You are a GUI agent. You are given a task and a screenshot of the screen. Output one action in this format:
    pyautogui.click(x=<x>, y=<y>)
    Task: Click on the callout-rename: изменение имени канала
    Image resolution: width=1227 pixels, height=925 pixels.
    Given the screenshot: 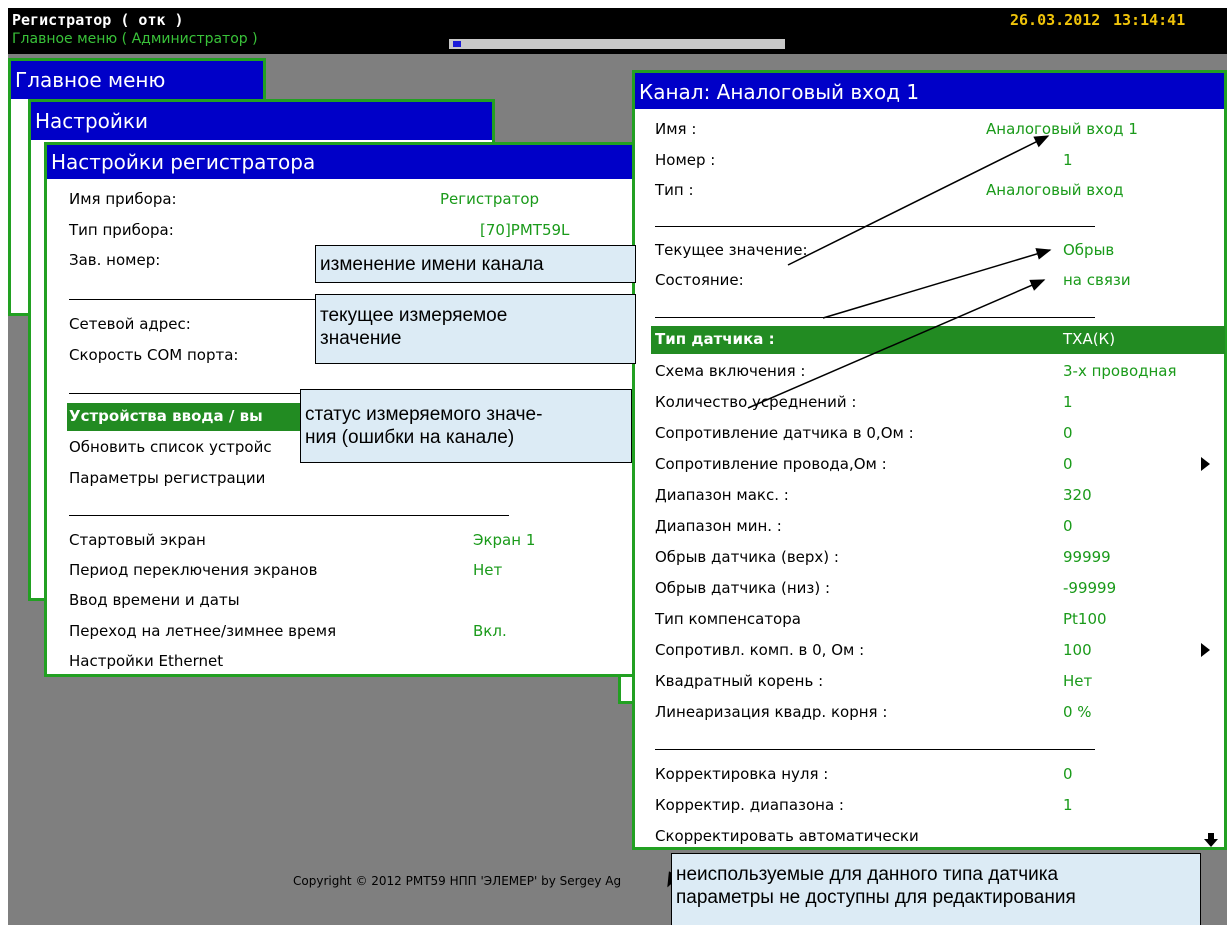 What is the action you would take?
    pyautogui.click(x=475, y=264)
    